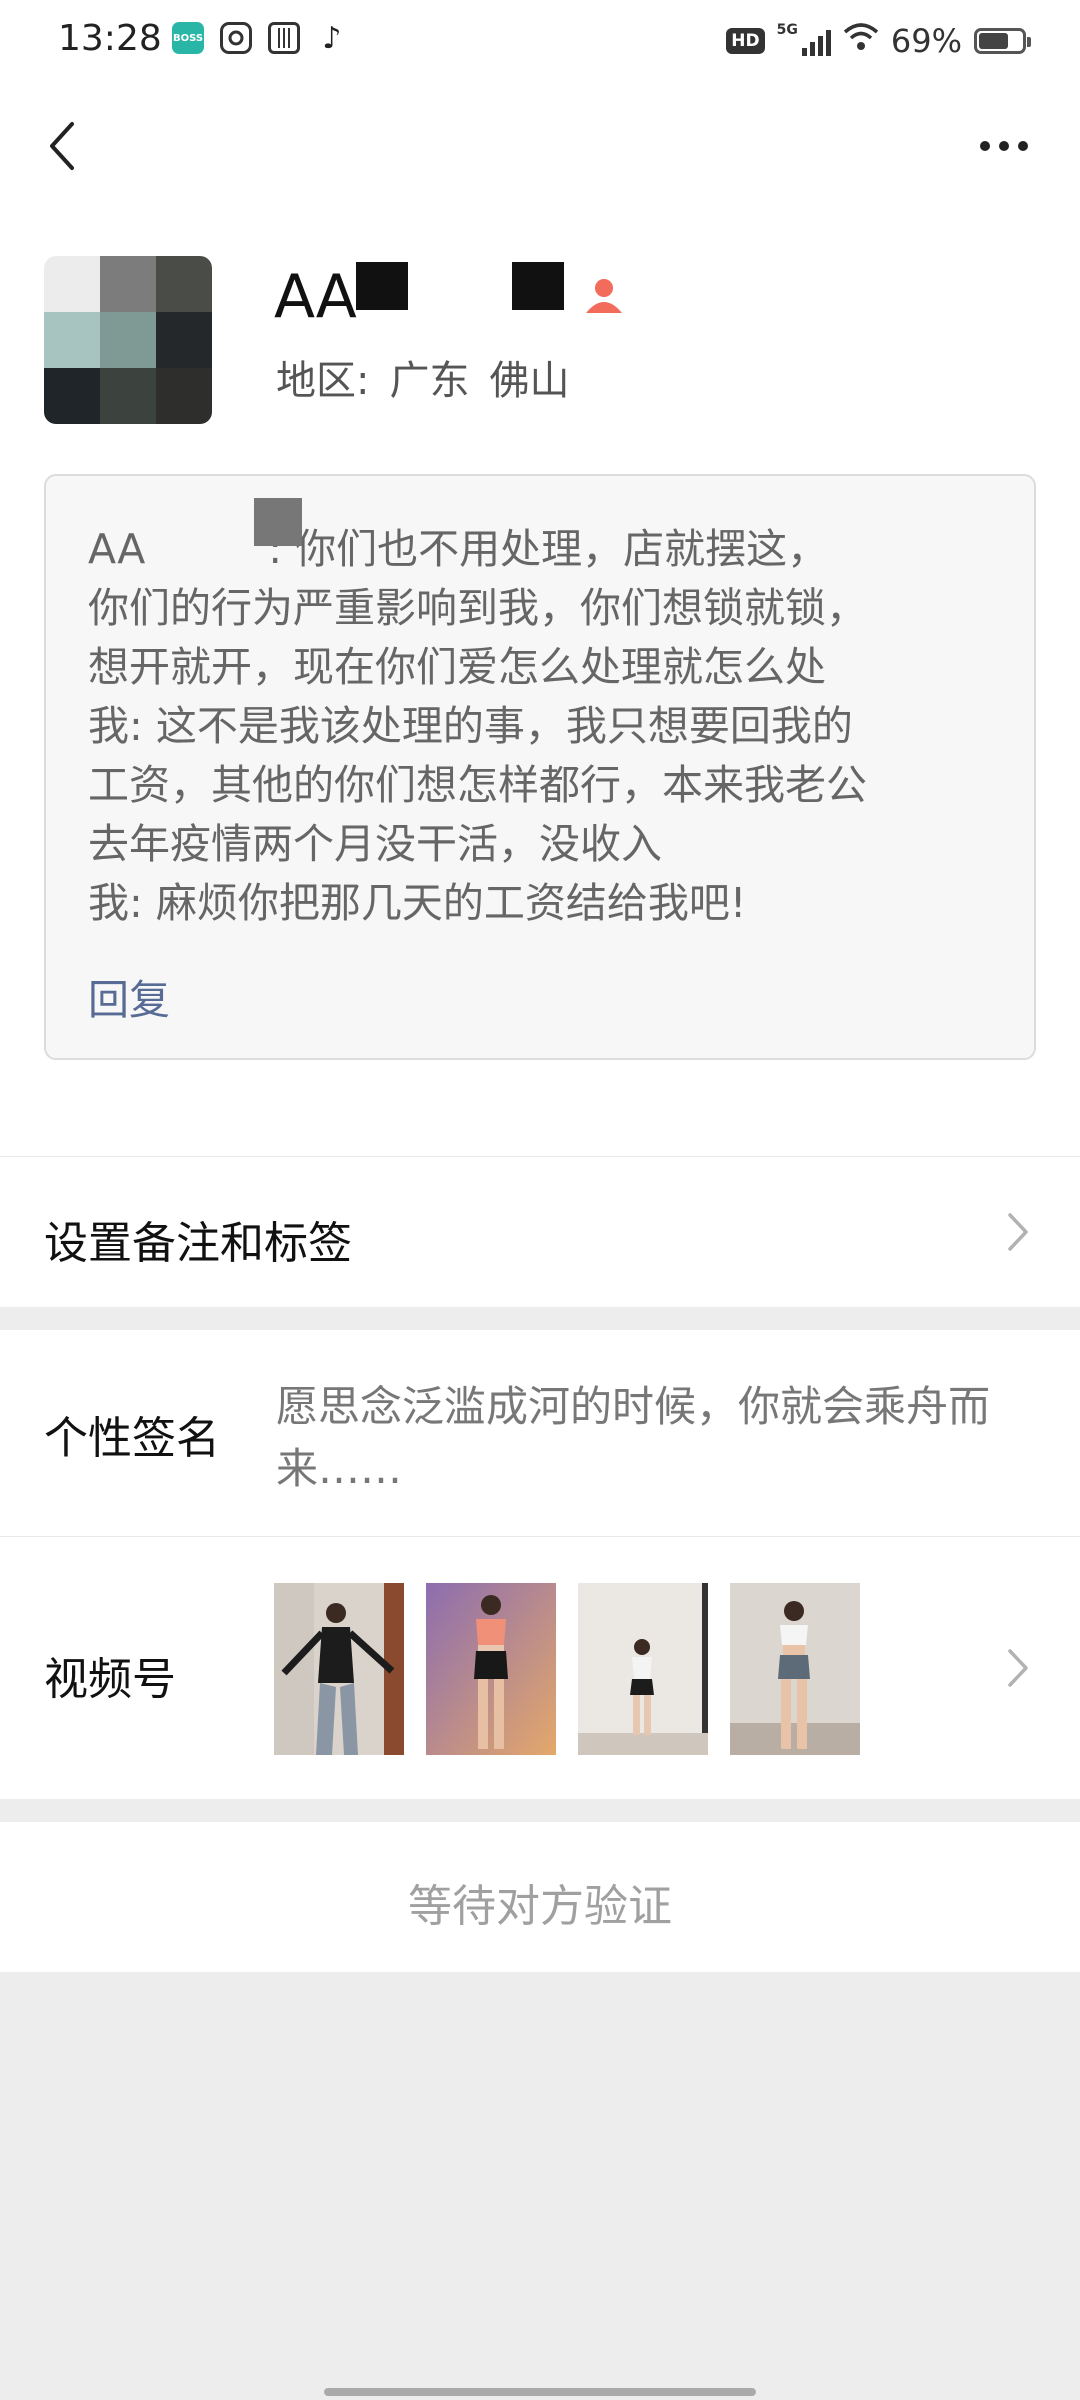 This screenshot has width=1080, height=2400. I want to click on region-city: 佛山, so click(529, 381).